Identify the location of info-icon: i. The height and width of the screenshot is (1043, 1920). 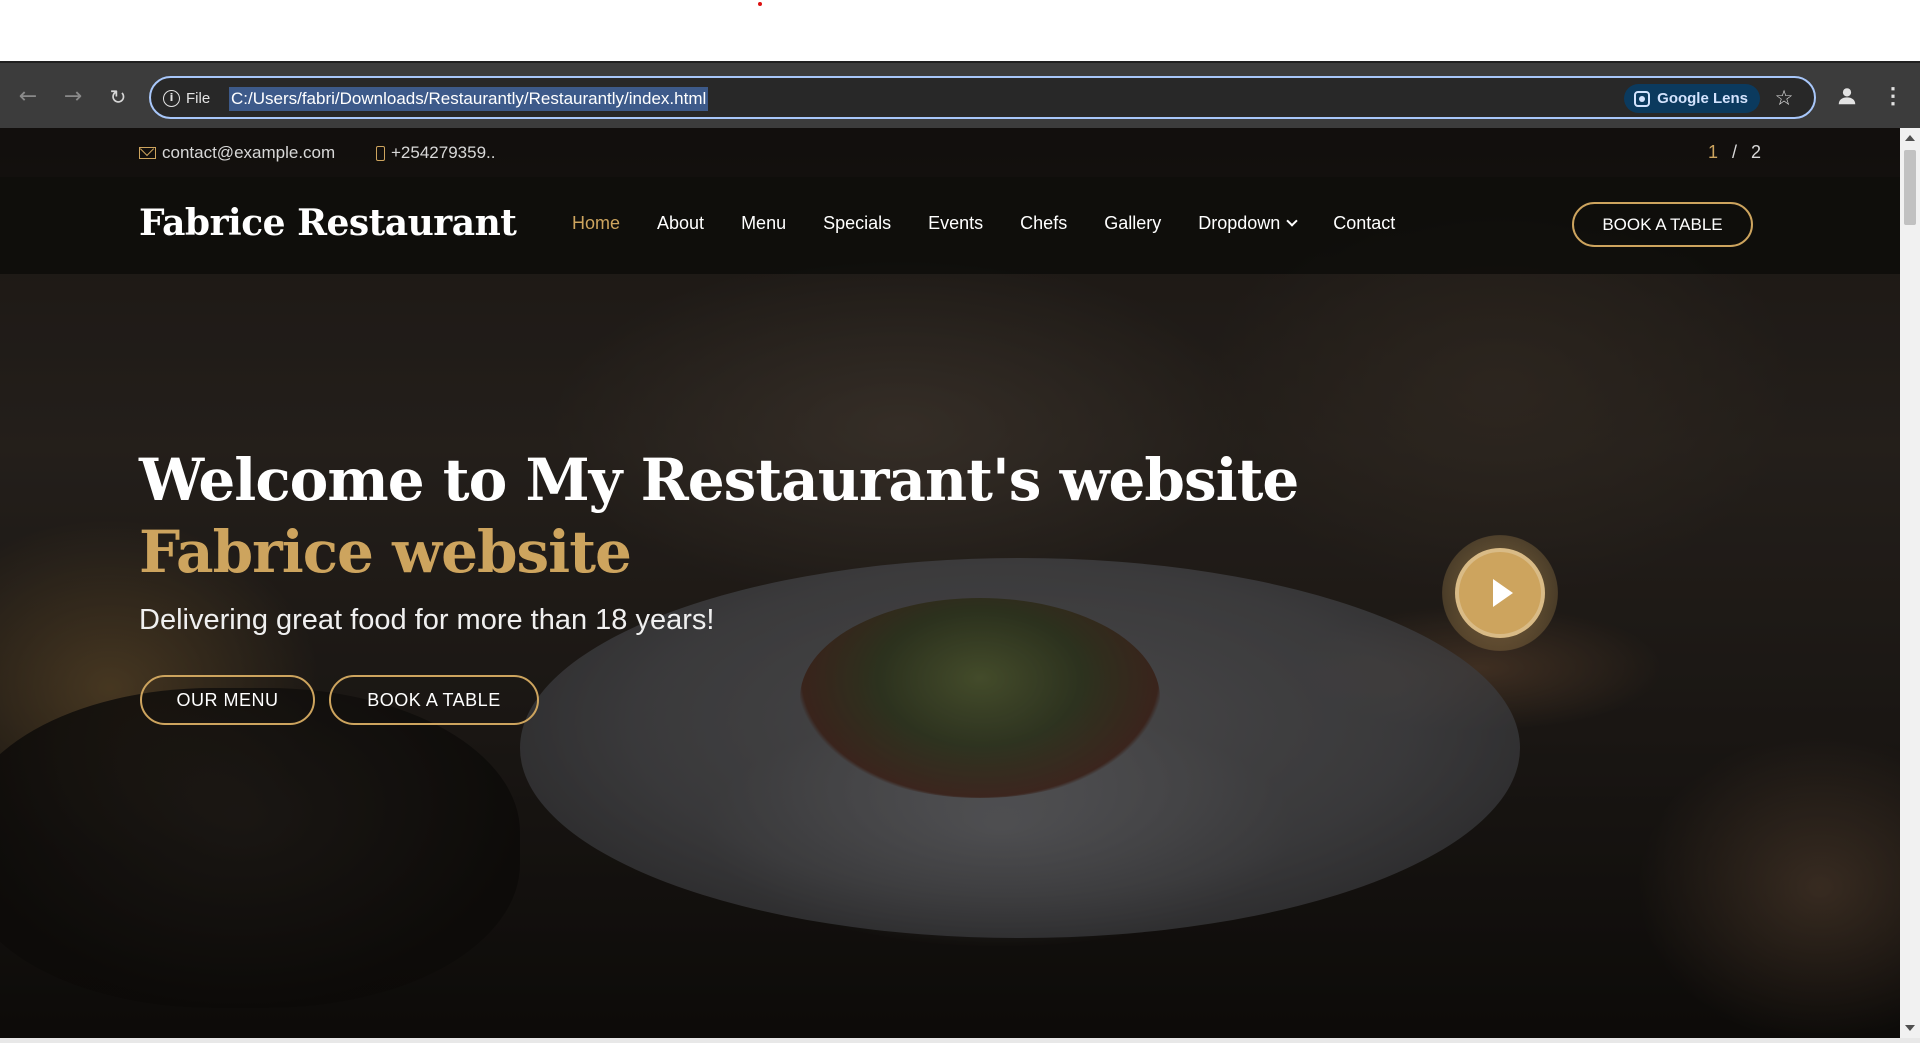
(171, 98).